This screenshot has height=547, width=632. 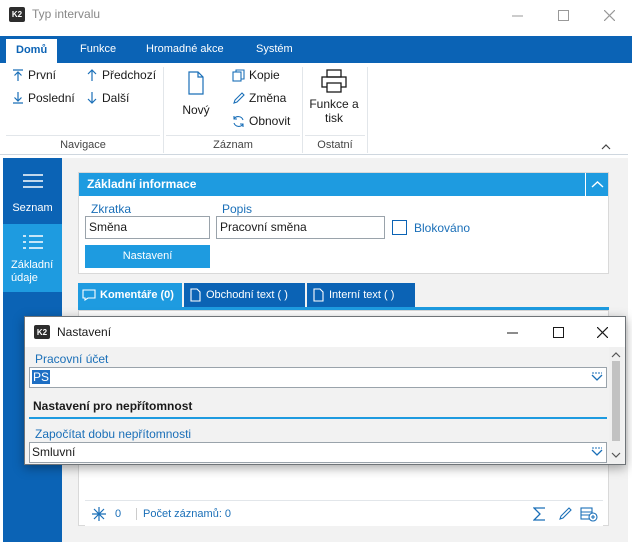 What do you see at coordinates (98, 49) in the screenshot?
I see `tab-funkce: Funkce` at bounding box center [98, 49].